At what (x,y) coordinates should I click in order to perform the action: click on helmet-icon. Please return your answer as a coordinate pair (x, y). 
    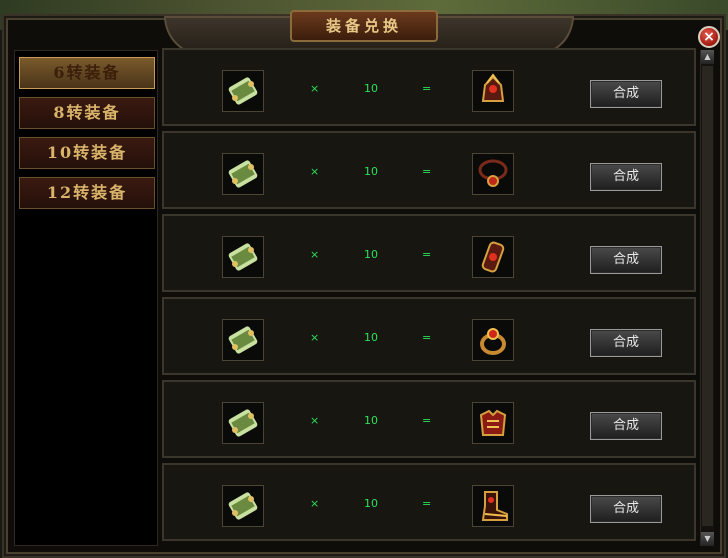
    Looking at the image, I should click on (493, 91).